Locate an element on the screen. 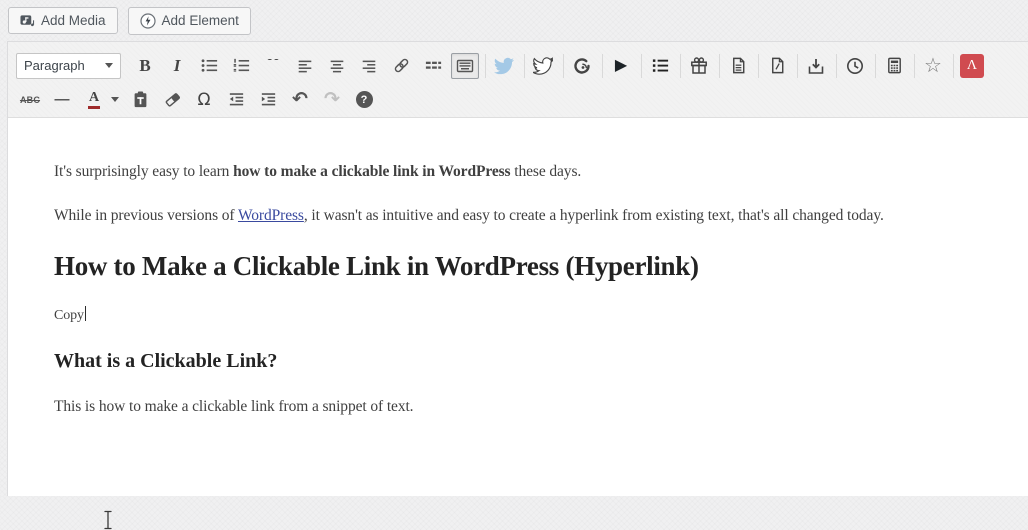 The width and height of the screenshot is (1028, 530). paragraph-text: It's surprisingly easy to learn is located at coordinates (144, 171).